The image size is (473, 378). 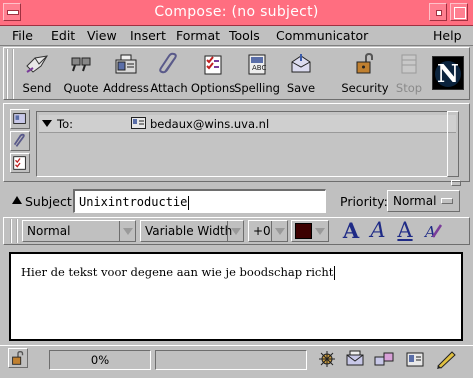 I want to click on message-options-tab-button, so click(x=20, y=163).